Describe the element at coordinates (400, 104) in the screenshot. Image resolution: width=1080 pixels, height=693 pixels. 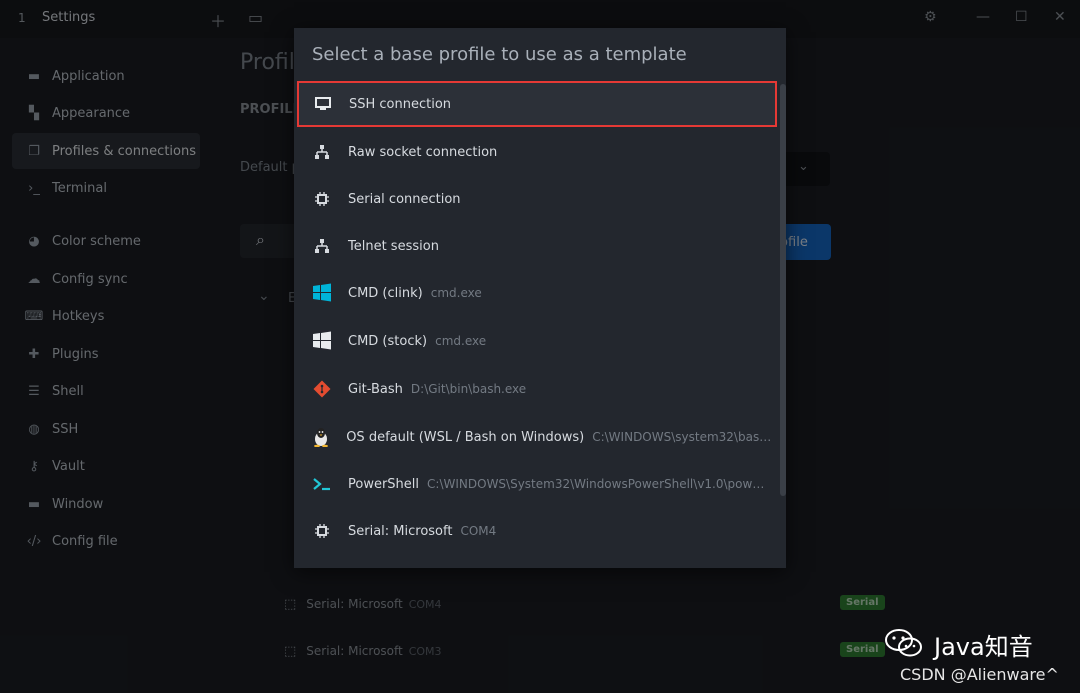
I see `template-label: SSH connection` at that location.